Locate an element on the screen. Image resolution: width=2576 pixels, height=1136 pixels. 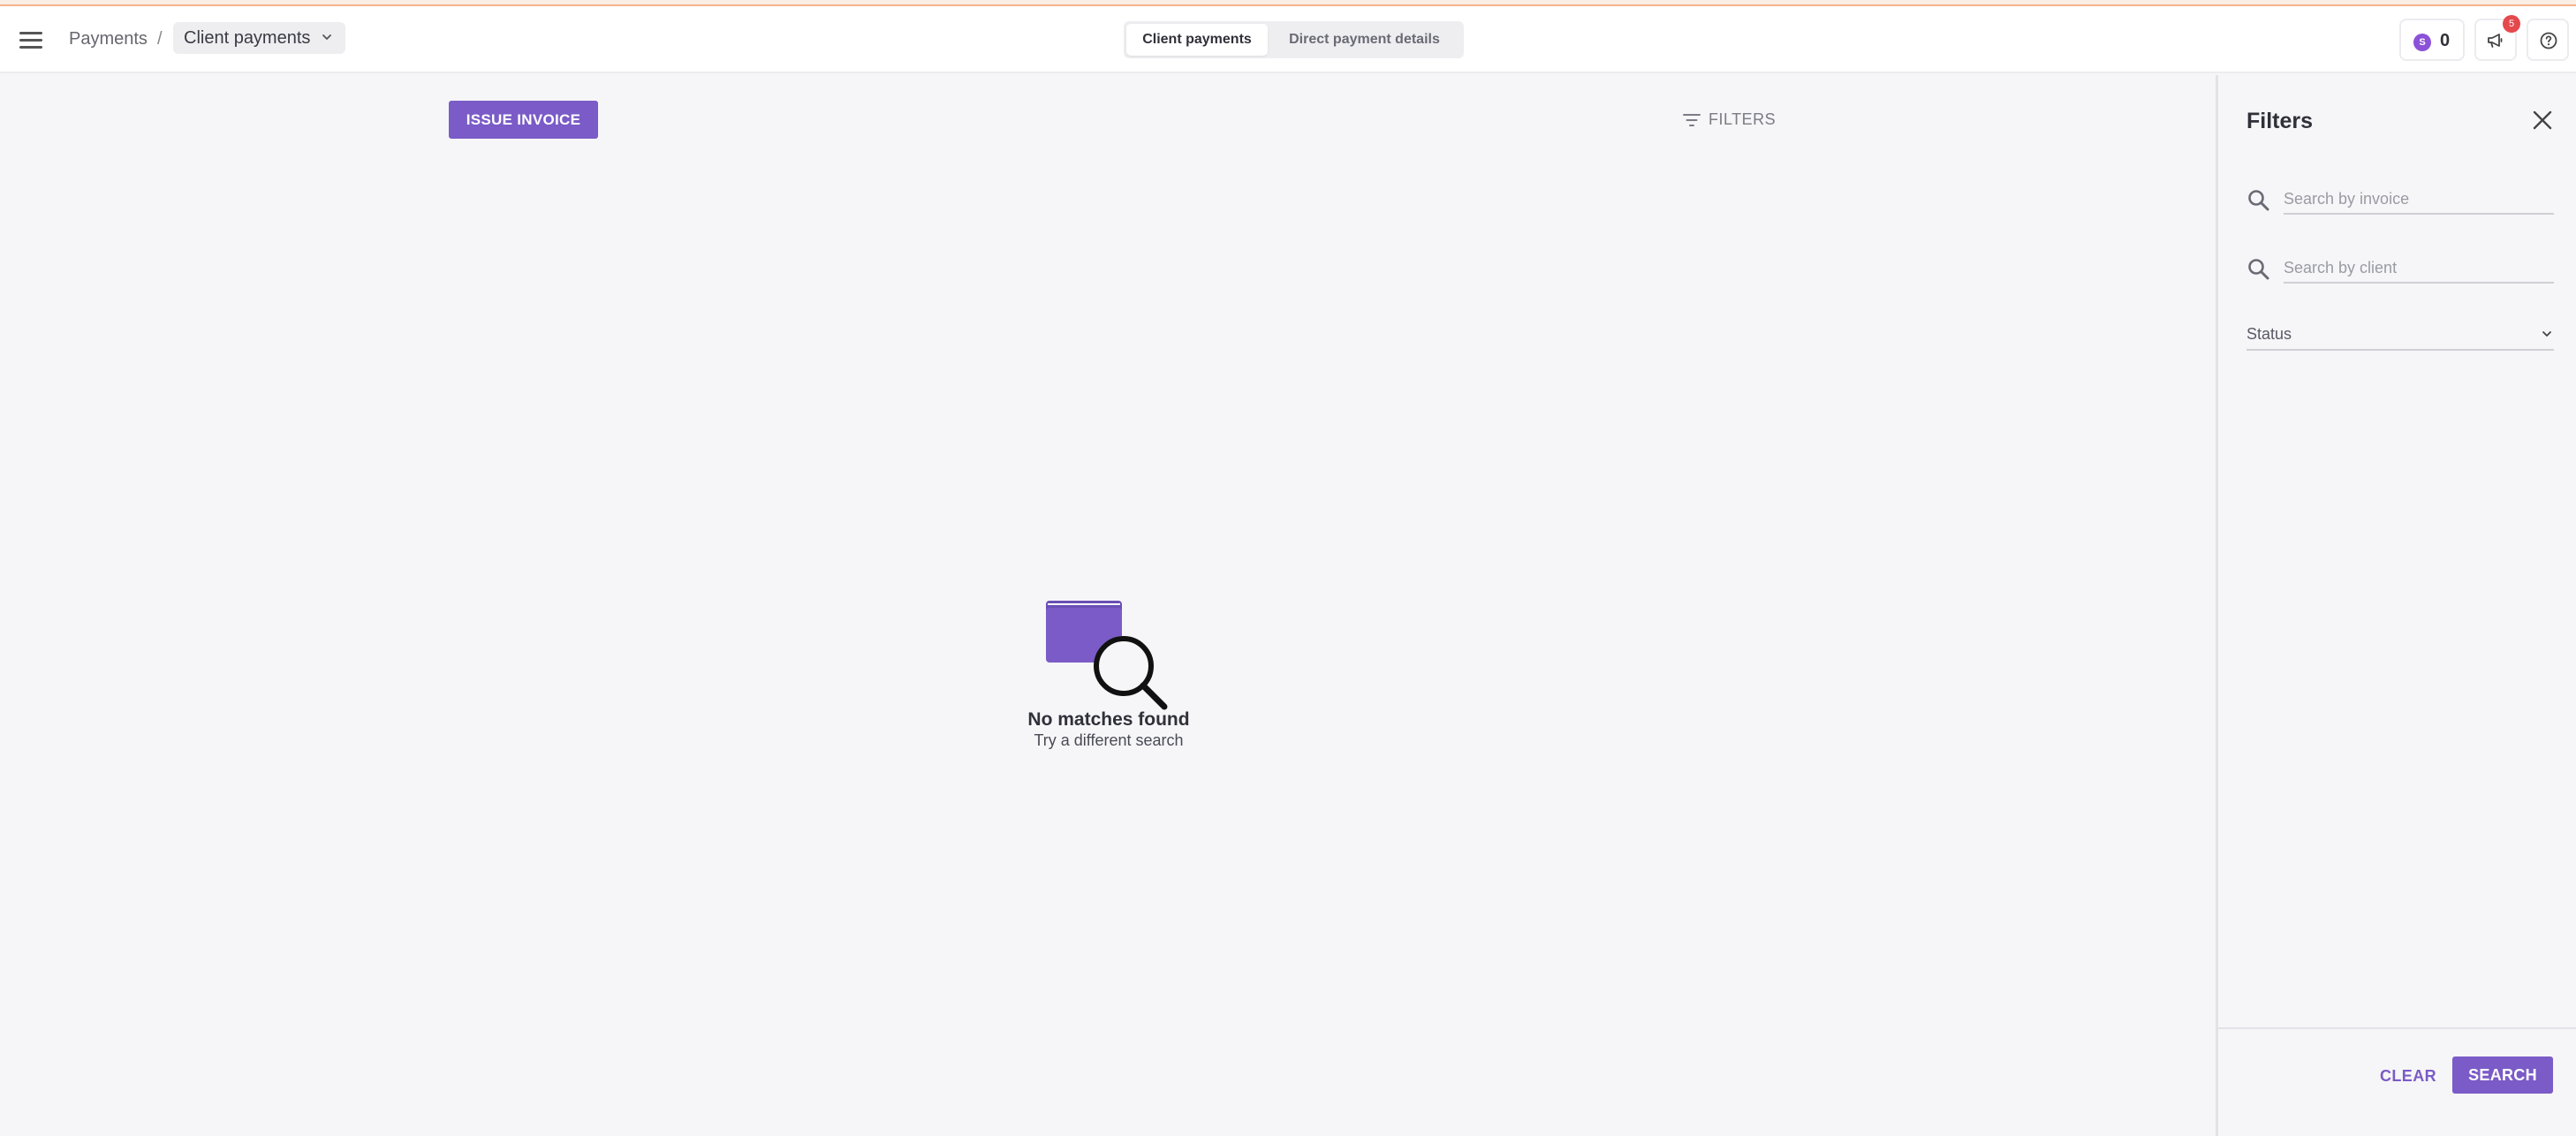
filters-panel-title: Filters is located at coordinates (2280, 121).